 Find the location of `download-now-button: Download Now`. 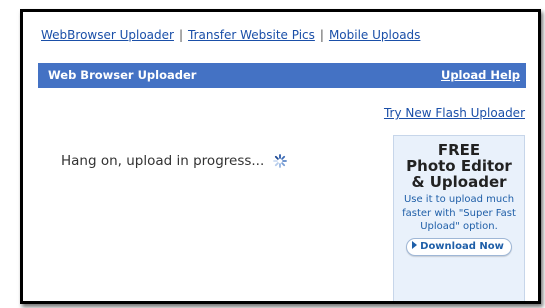

download-now-button: Download Now is located at coordinates (459, 246).